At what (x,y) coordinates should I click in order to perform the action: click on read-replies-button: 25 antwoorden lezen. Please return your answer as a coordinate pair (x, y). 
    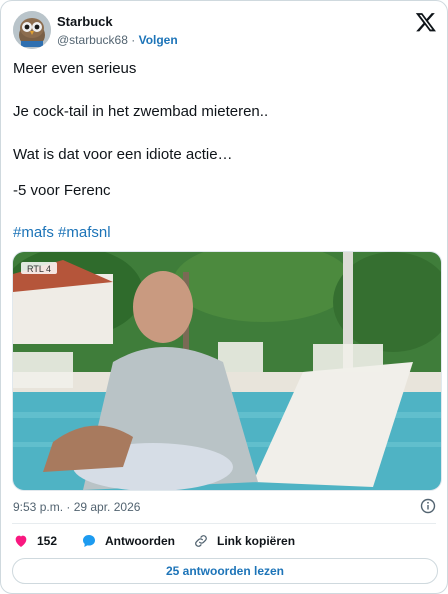
    Looking at the image, I should click on (225, 571).